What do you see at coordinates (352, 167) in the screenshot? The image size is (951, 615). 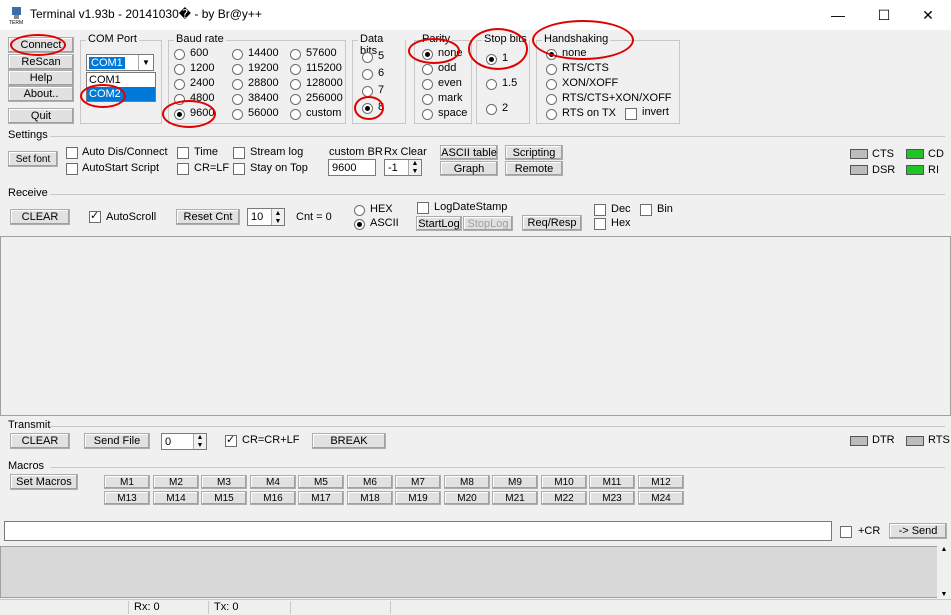 I see `custom-br-input: 9600` at bounding box center [352, 167].